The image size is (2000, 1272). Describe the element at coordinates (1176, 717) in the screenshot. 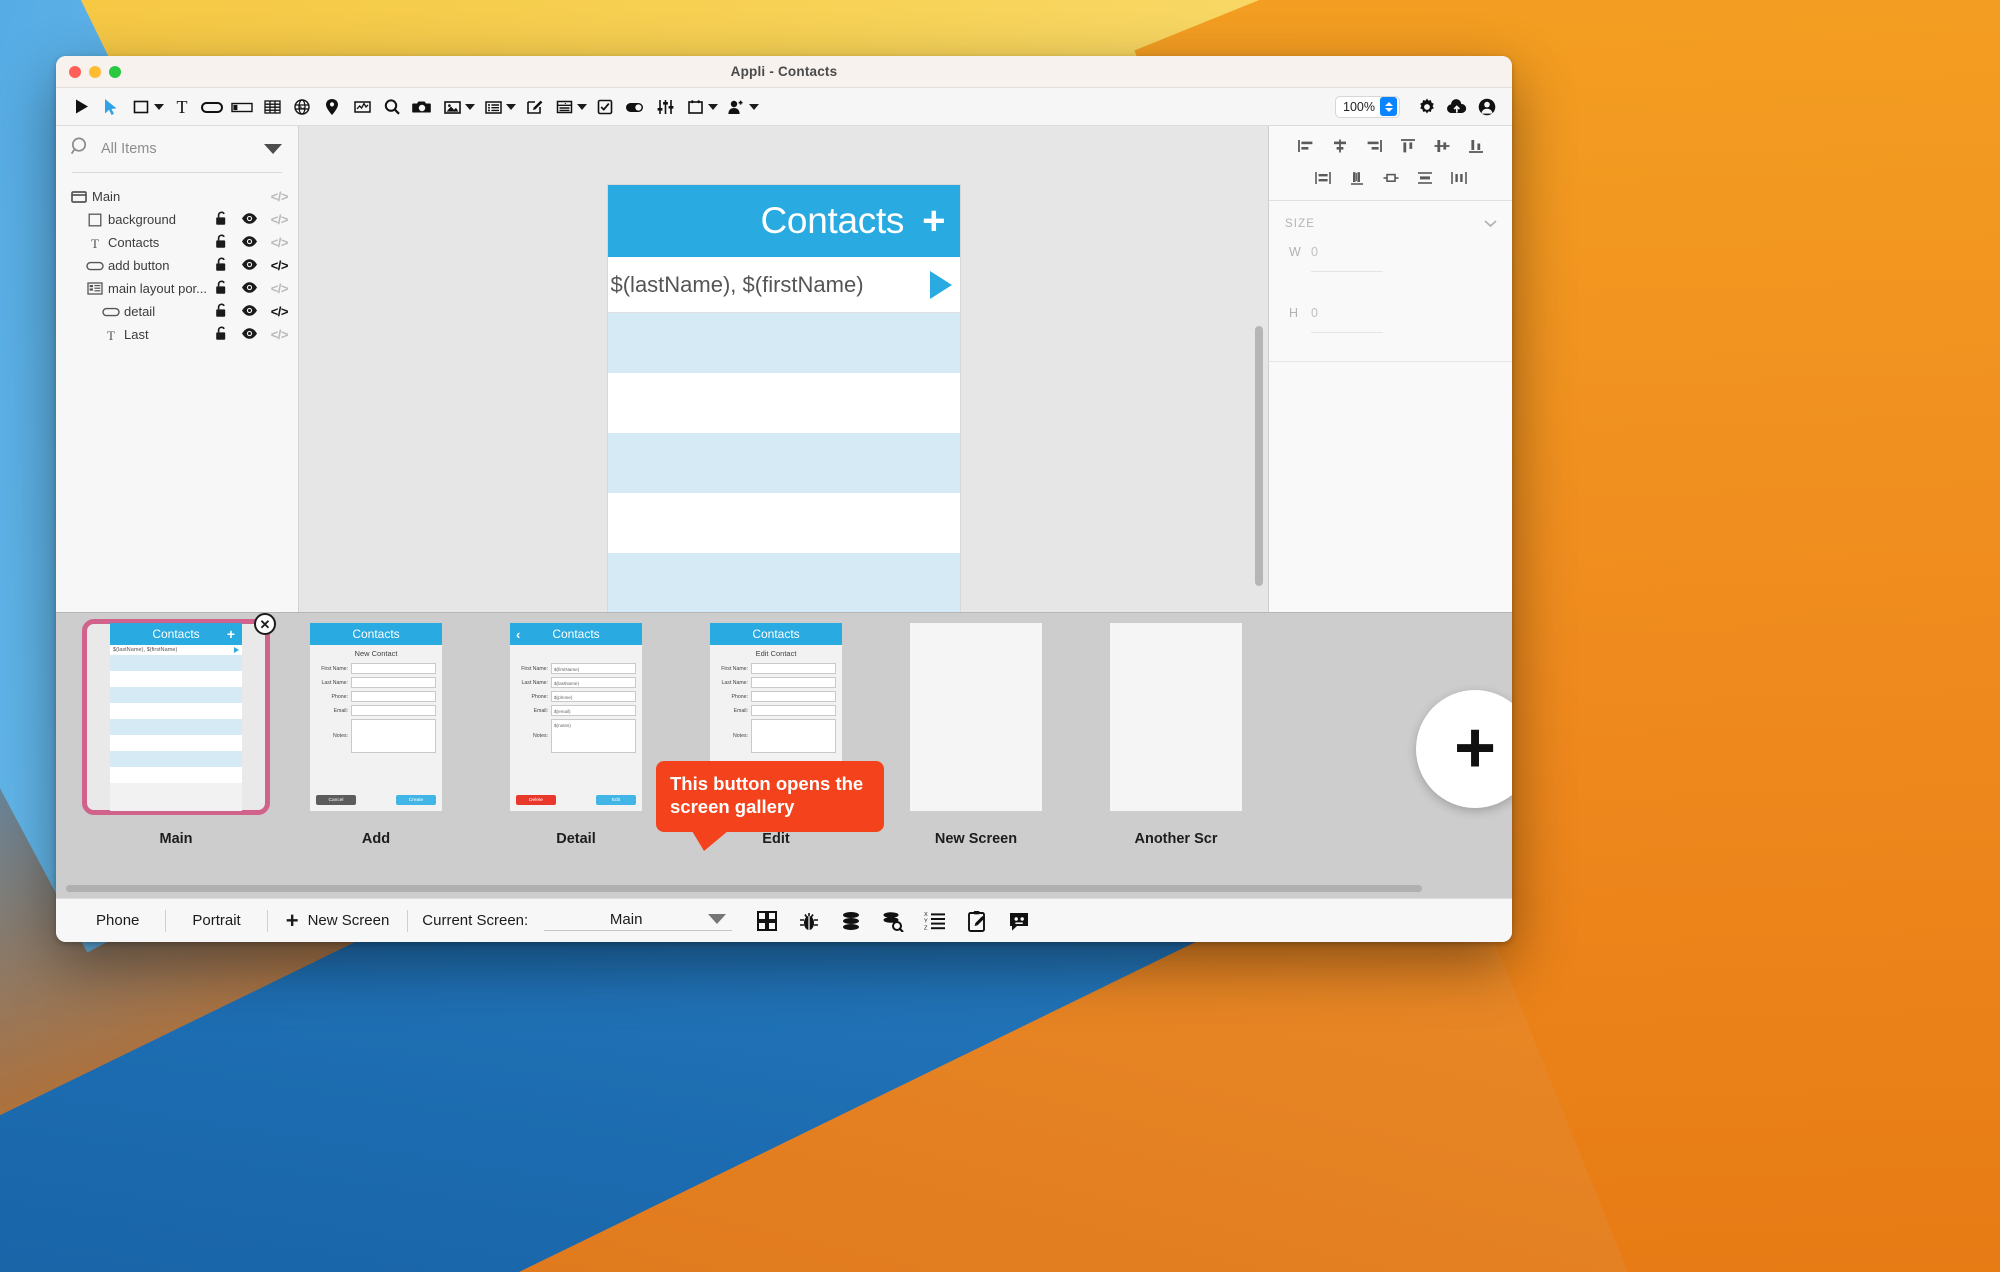

I see `gallery-thumb-frame` at that location.